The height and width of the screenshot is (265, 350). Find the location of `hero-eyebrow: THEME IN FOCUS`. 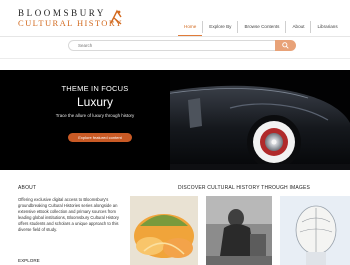

hero-eyebrow: THEME IN FOCUS is located at coordinates (95, 88).